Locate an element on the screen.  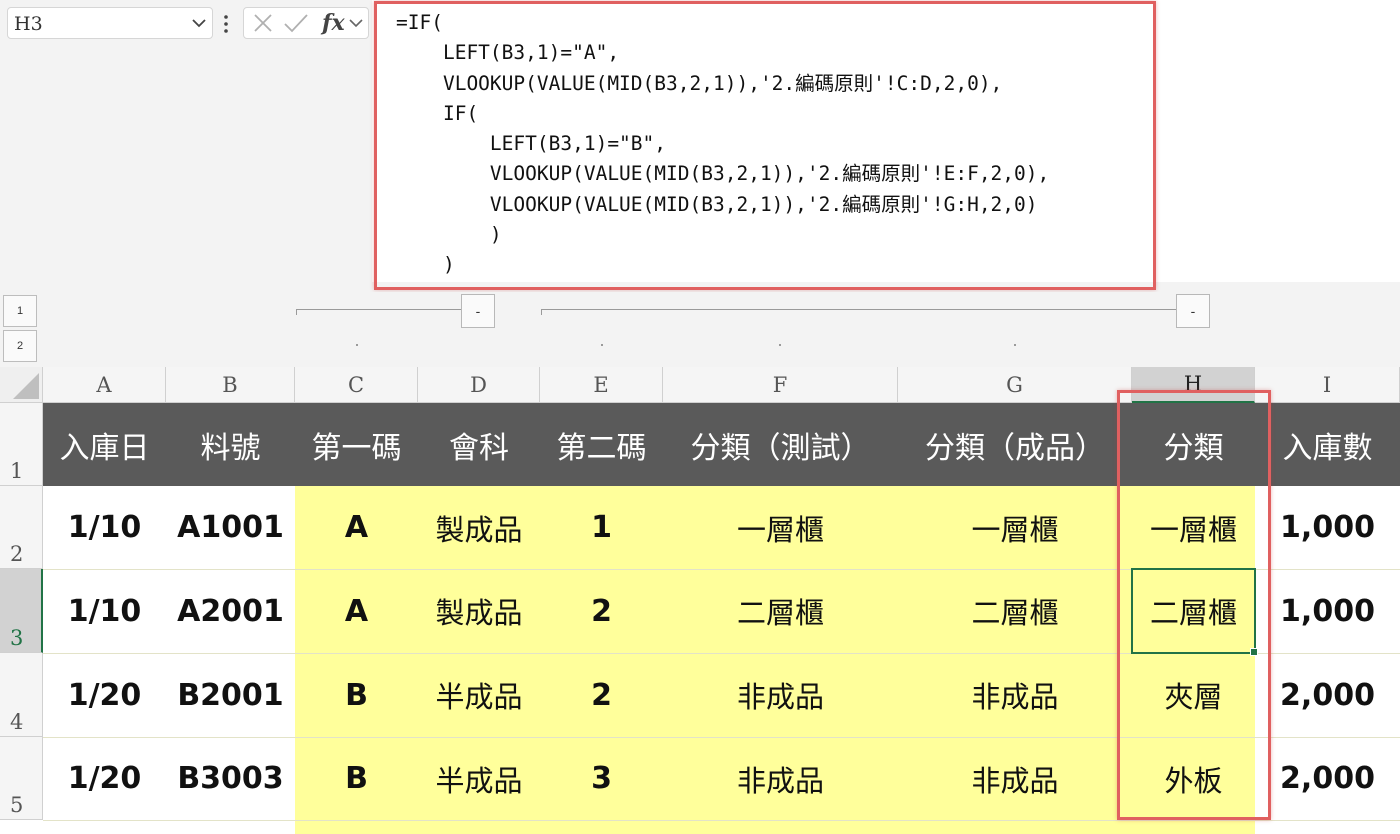
outline-level-1-button: 1 is located at coordinates (20, 311).